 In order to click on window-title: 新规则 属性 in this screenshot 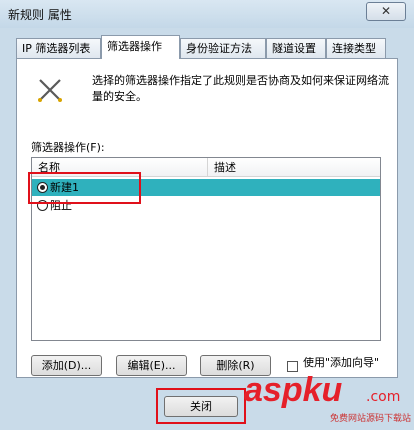, I will do `click(40, 15)`.